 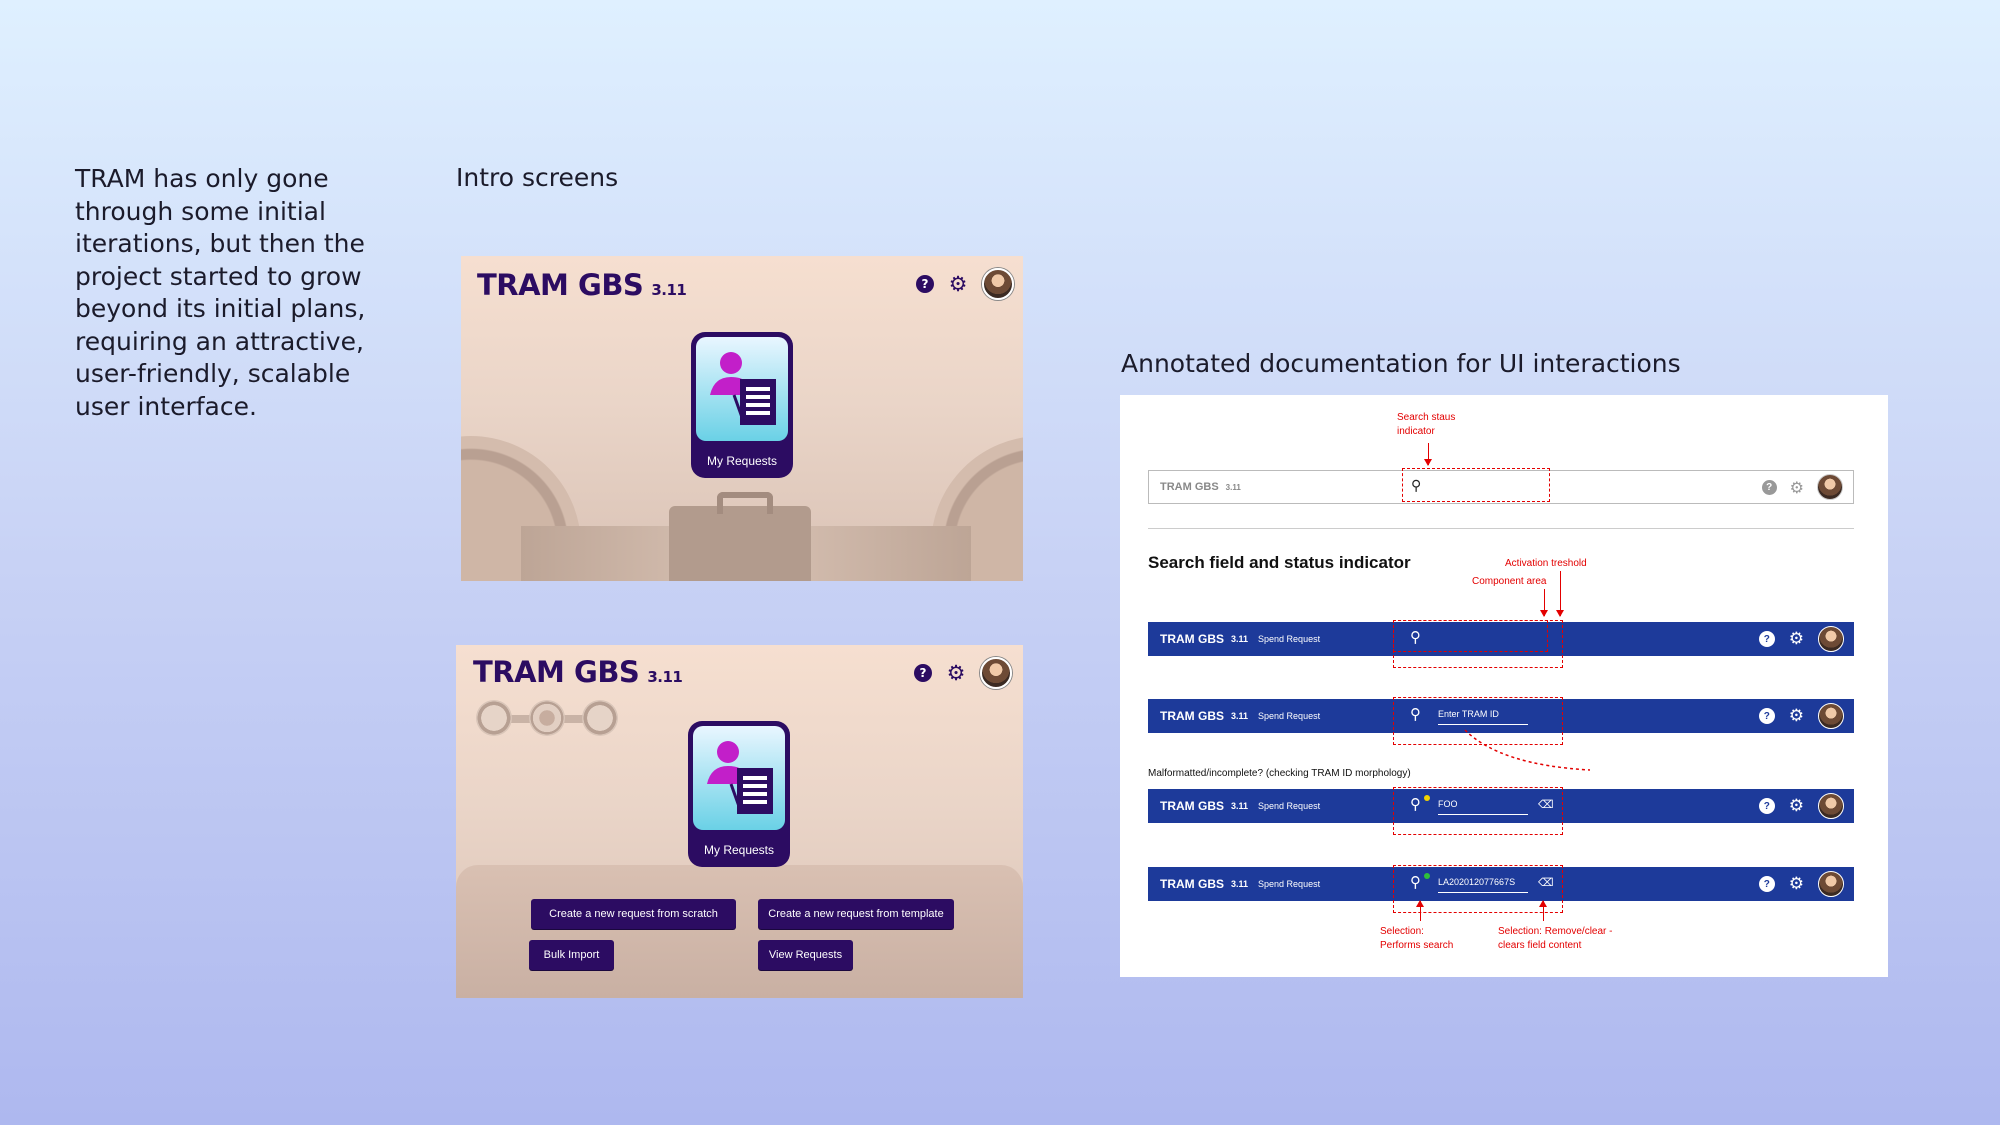 What do you see at coordinates (1417, 938) in the screenshot?
I see `annotation-selection-search: Selection: Performs search` at bounding box center [1417, 938].